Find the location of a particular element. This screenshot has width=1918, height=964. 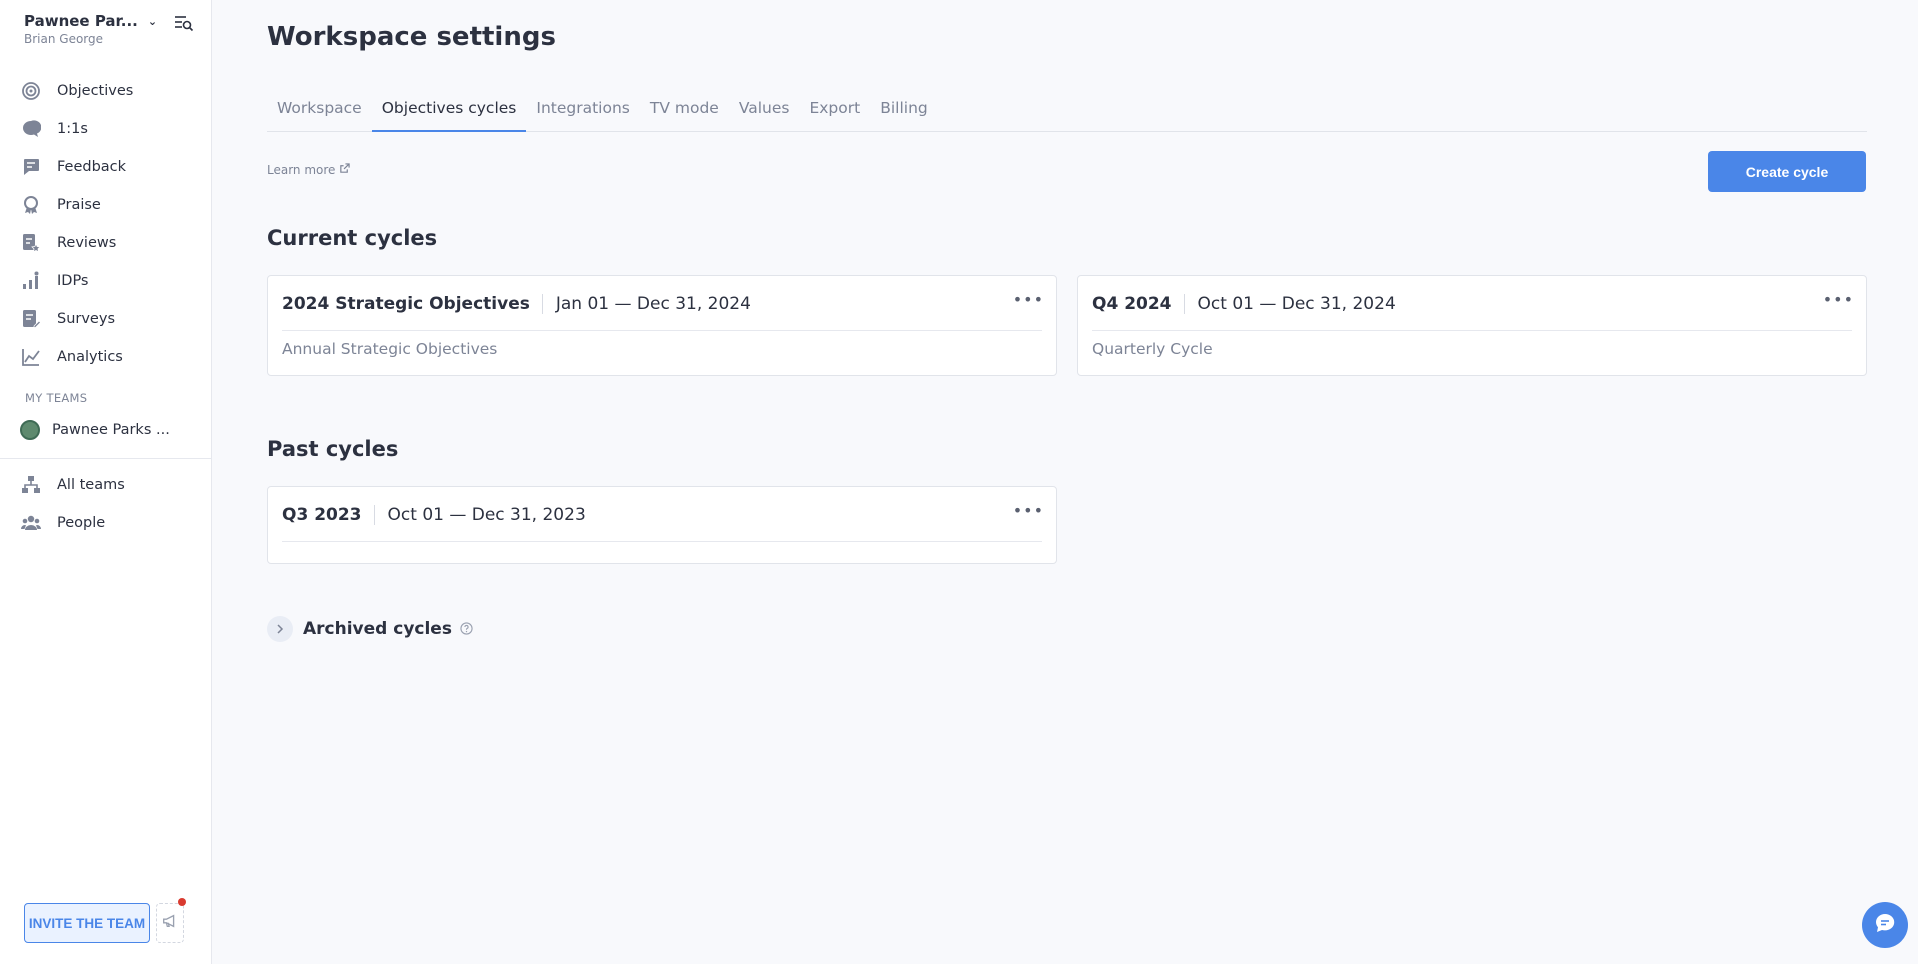

archived-cycles-toggle: Archived cycles is located at coordinates (370, 629).